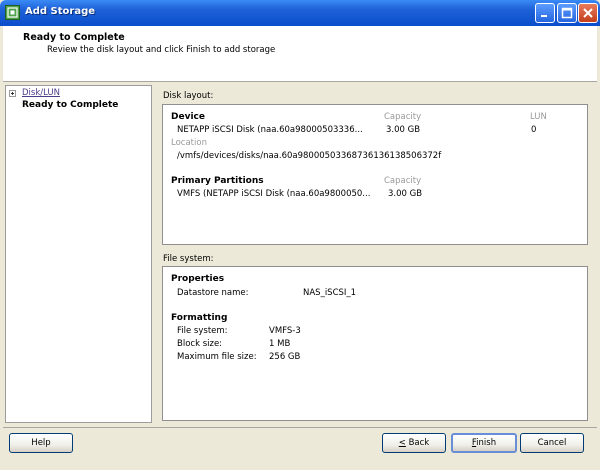  What do you see at coordinates (188, 96) in the screenshot?
I see `disk-layout-label: Disk layout:` at bounding box center [188, 96].